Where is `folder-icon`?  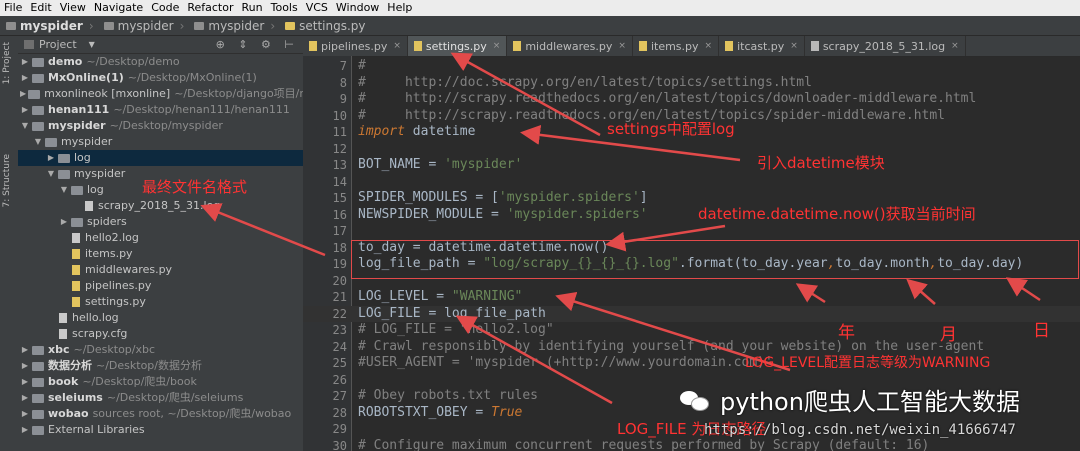
folder-icon is located at coordinates (64, 174).